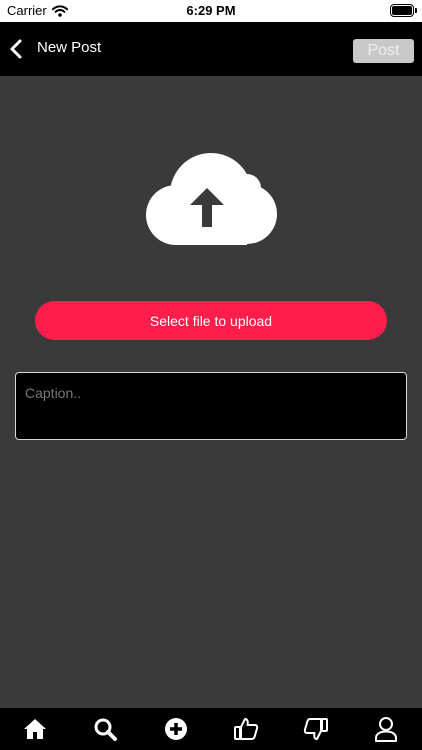  Describe the element at coordinates (383, 51) in the screenshot. I see `post-button: Post` at that location.